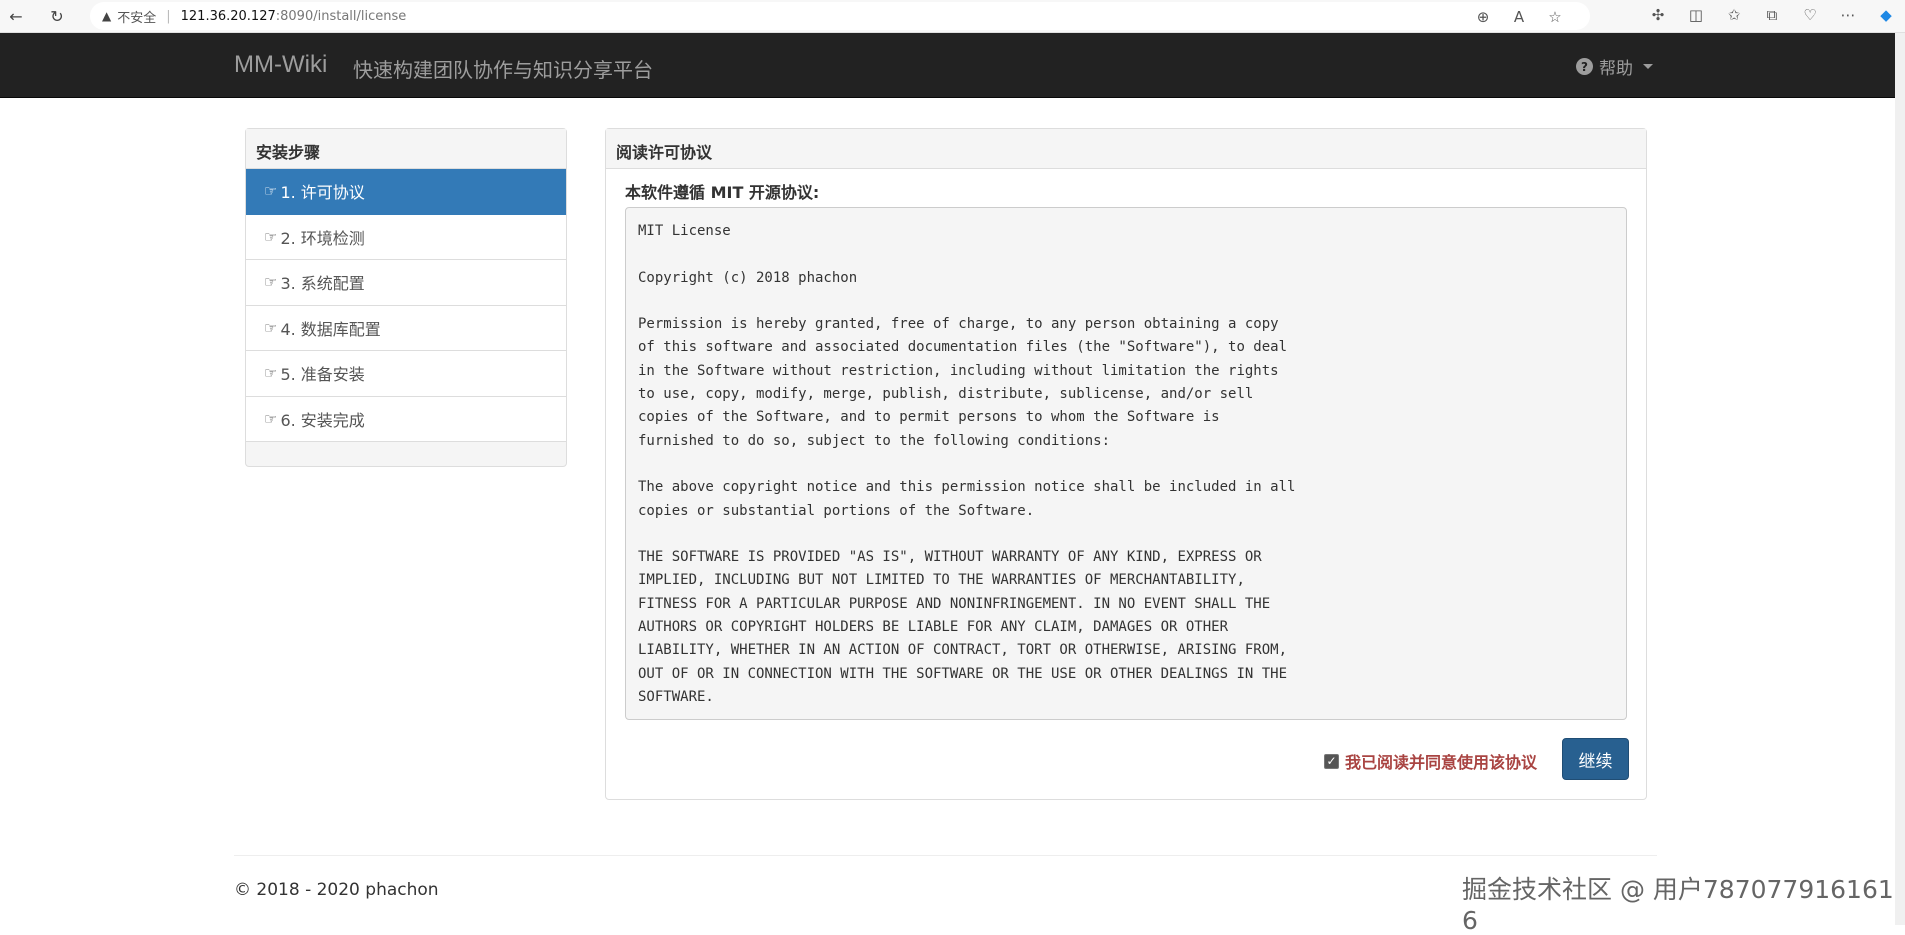 This screenshot has width=1905, height=935. I want to click on favorites-icon: ✩, so click(1734, 15).